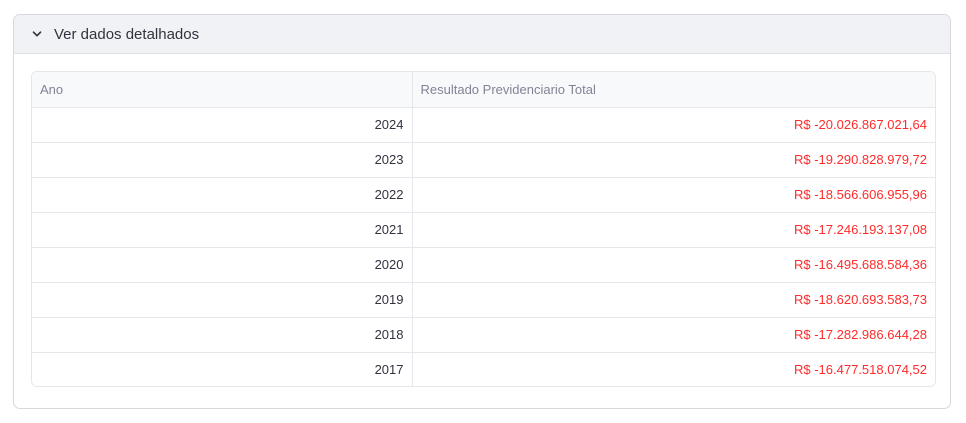 The width and height of the screenshot is (966, 423). What do you see at coordinates (222, 335) in the screenshot?
I see `cell-ano: 2018` at bounding box center [222, 335].